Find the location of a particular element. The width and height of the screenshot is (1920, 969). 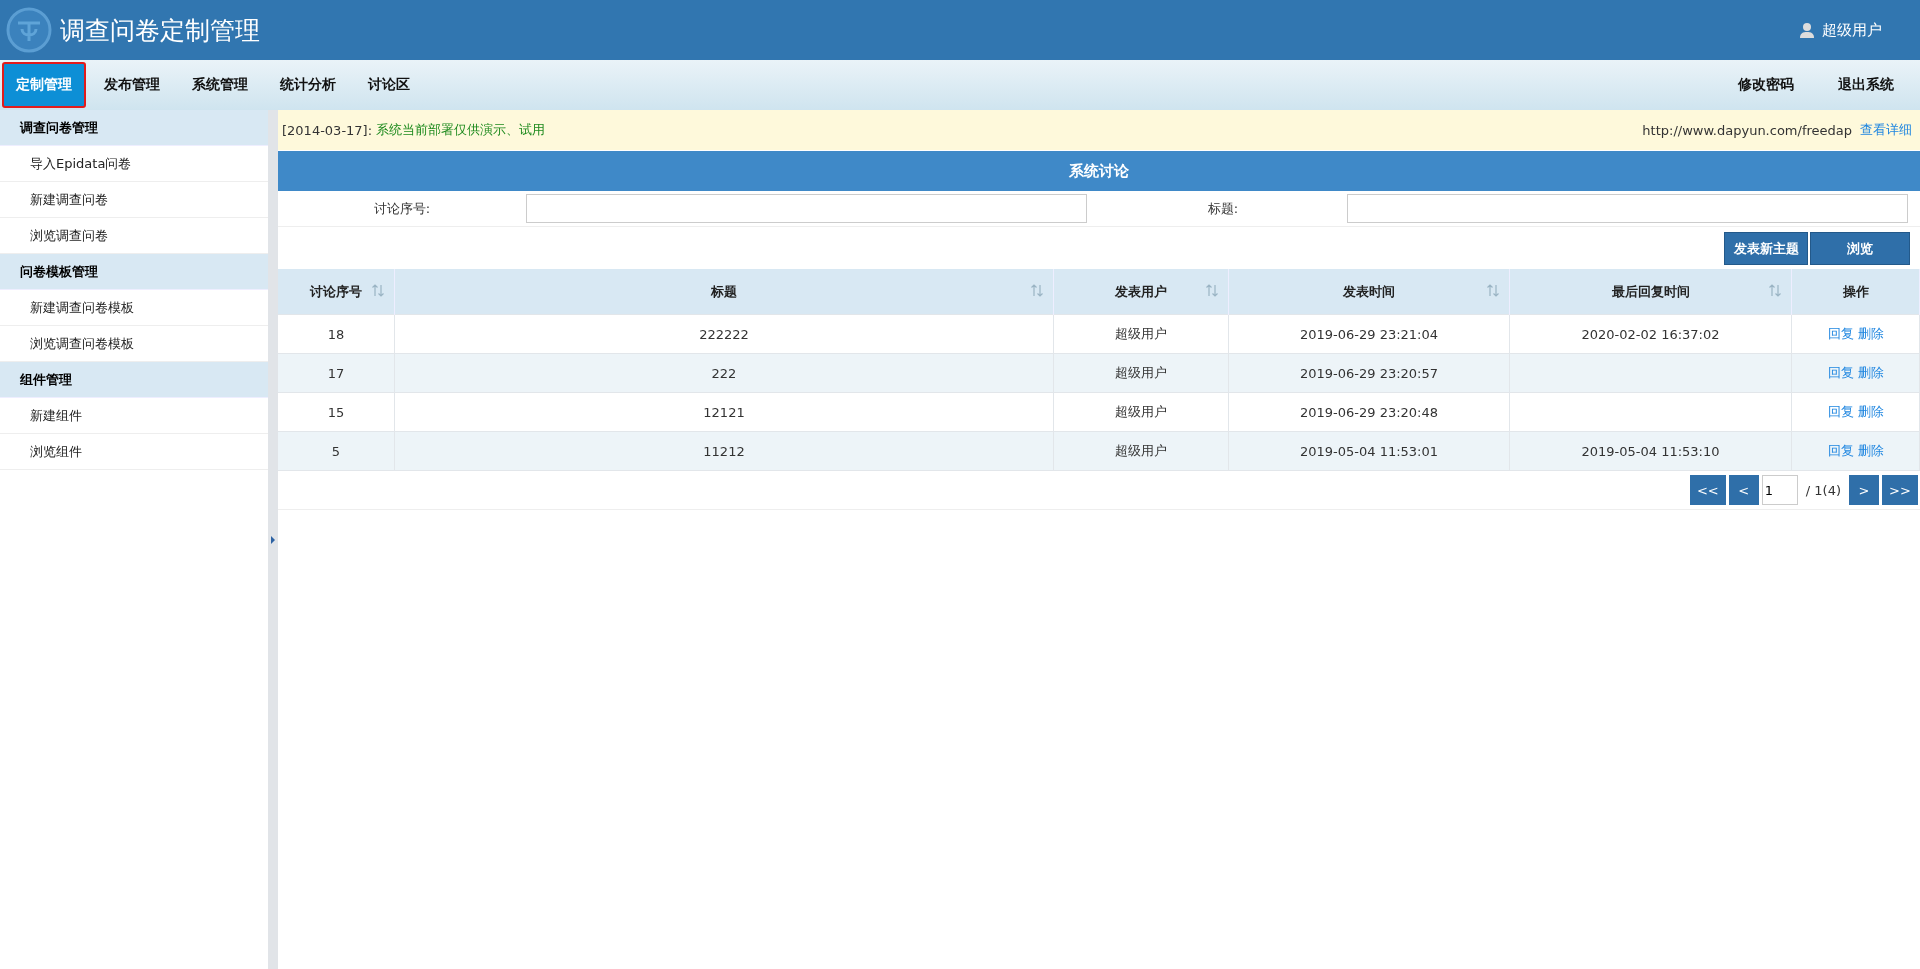

logo-icon is located at coordinates (29, 30).